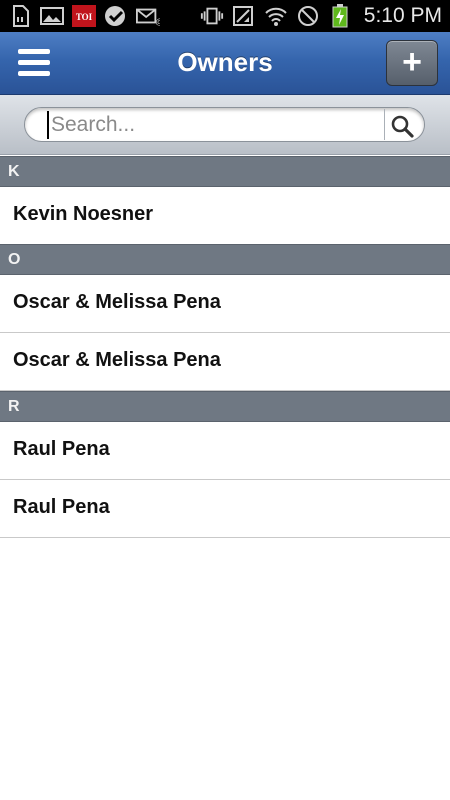  I want to click on toi-app-icon: TOI, so click(84, 16).